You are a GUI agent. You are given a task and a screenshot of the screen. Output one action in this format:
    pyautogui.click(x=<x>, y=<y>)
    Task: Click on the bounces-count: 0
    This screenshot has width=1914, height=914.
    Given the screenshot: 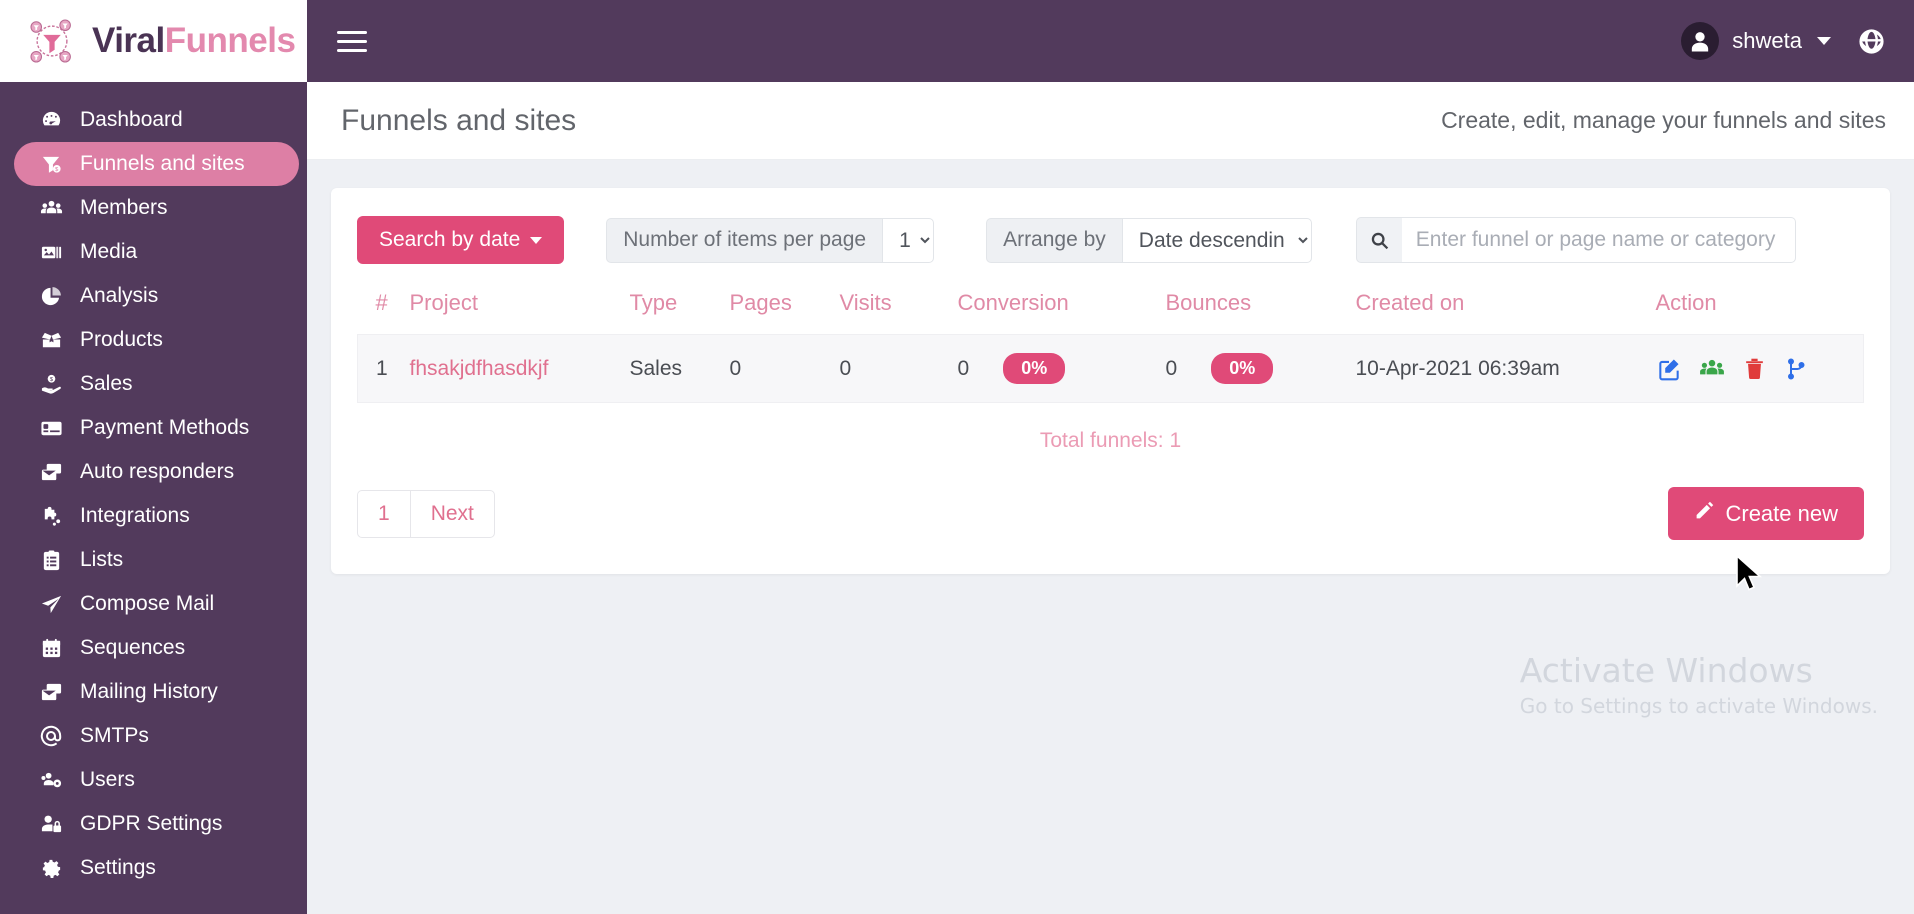 What is the action you would take?
    pyautogui.click(x=1171, y=368)
    